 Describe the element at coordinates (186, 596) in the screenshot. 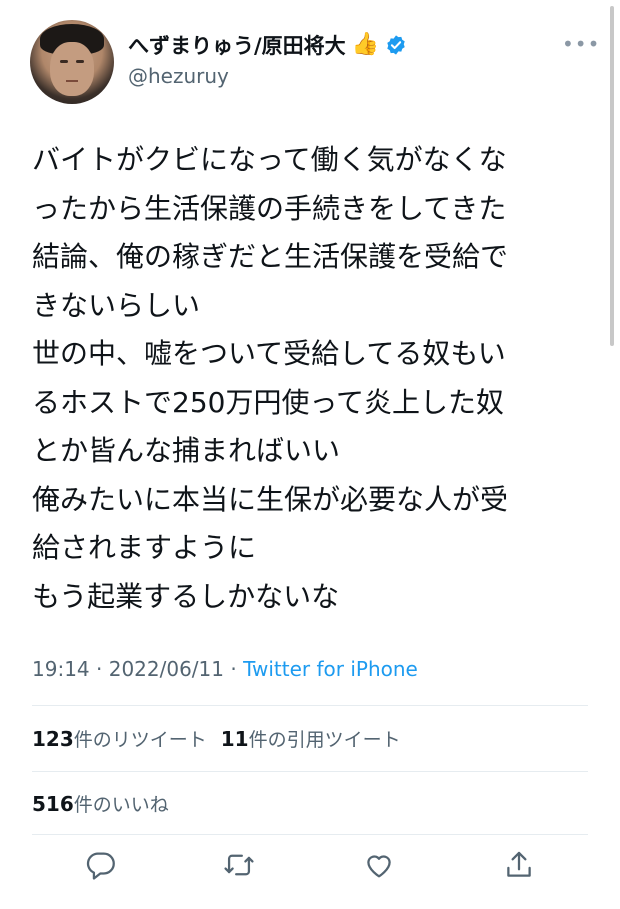

I see `tweet-text-line: もう起業するしかないな` at that location.